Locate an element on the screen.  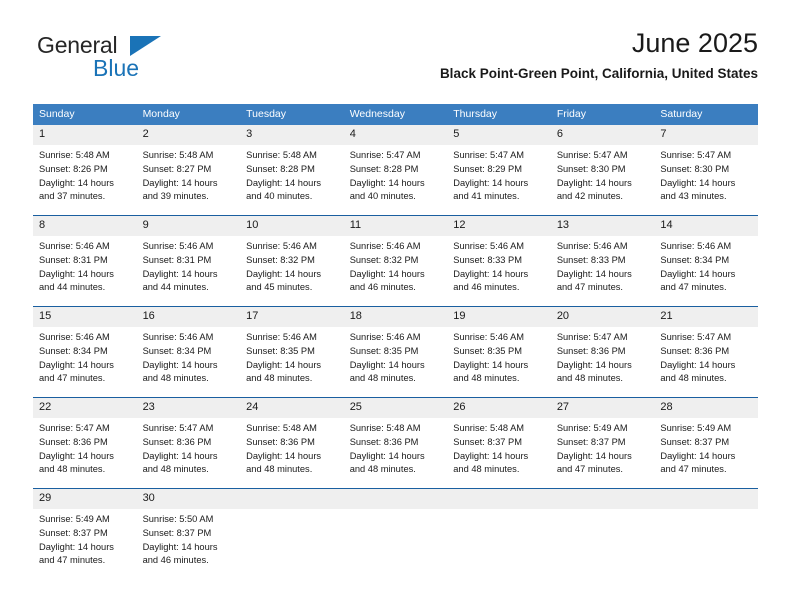
day-number: 29 is located at coordinates (85, 499).